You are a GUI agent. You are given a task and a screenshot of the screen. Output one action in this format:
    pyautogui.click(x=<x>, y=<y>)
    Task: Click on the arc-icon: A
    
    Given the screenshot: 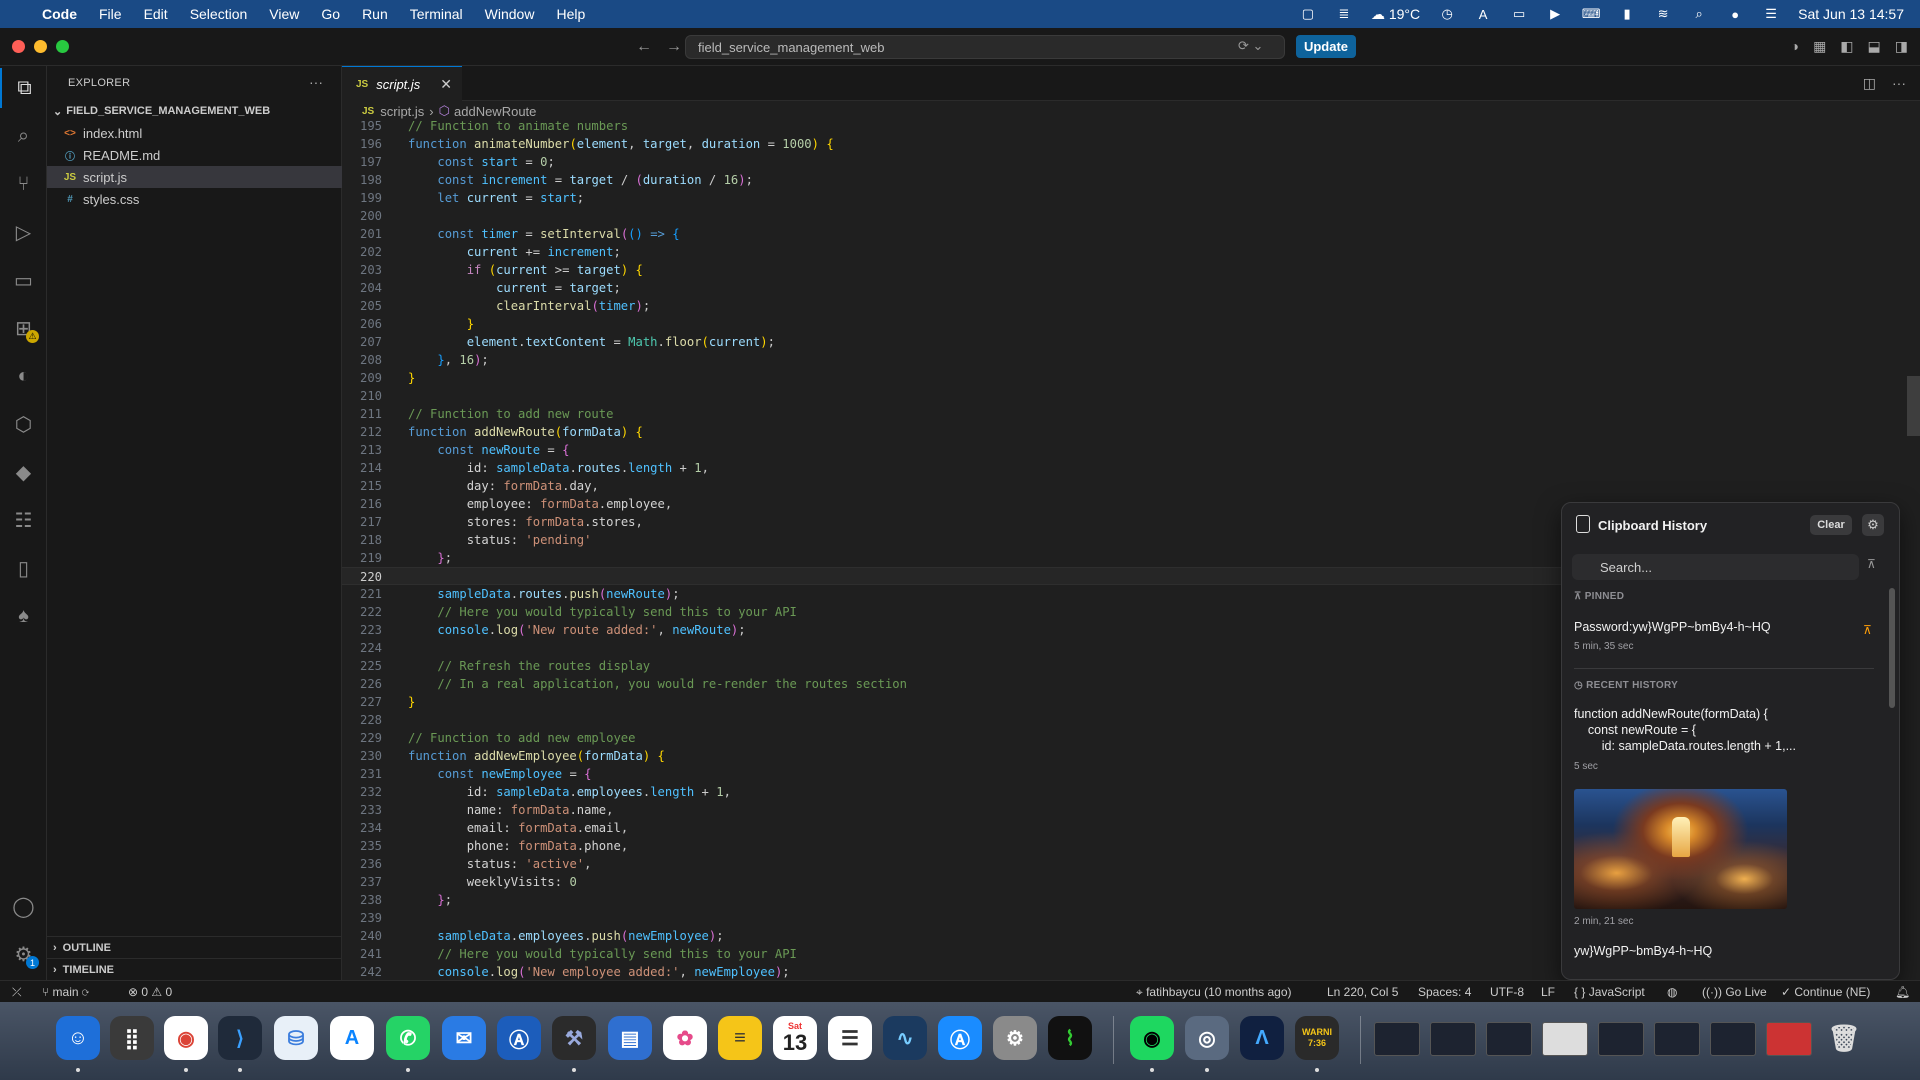 What is the action you would take?
    pyautogui.click(x=352, y=1038)
    